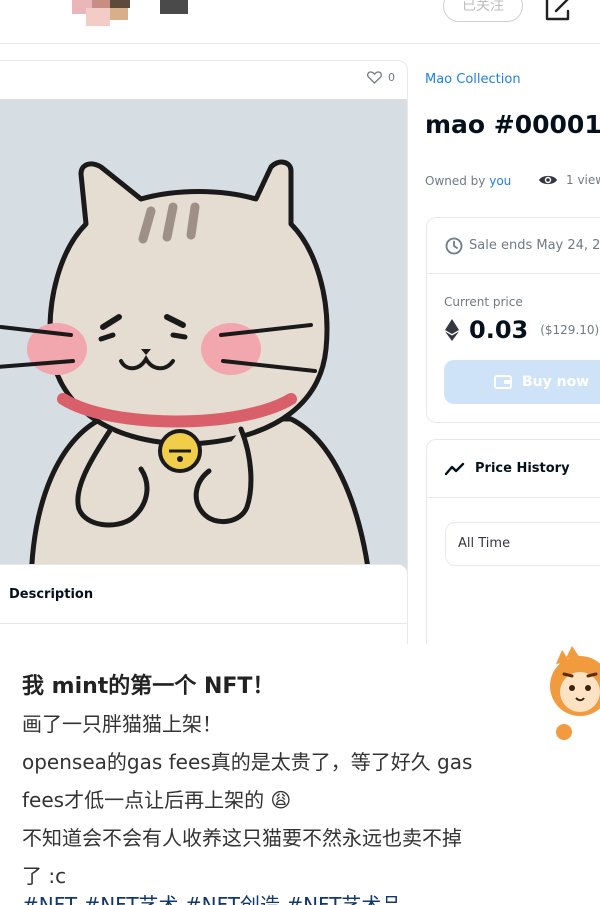 The width and height of the screenshot is (600, 905). I want to click on description-panel: Description, so click(204, 604).